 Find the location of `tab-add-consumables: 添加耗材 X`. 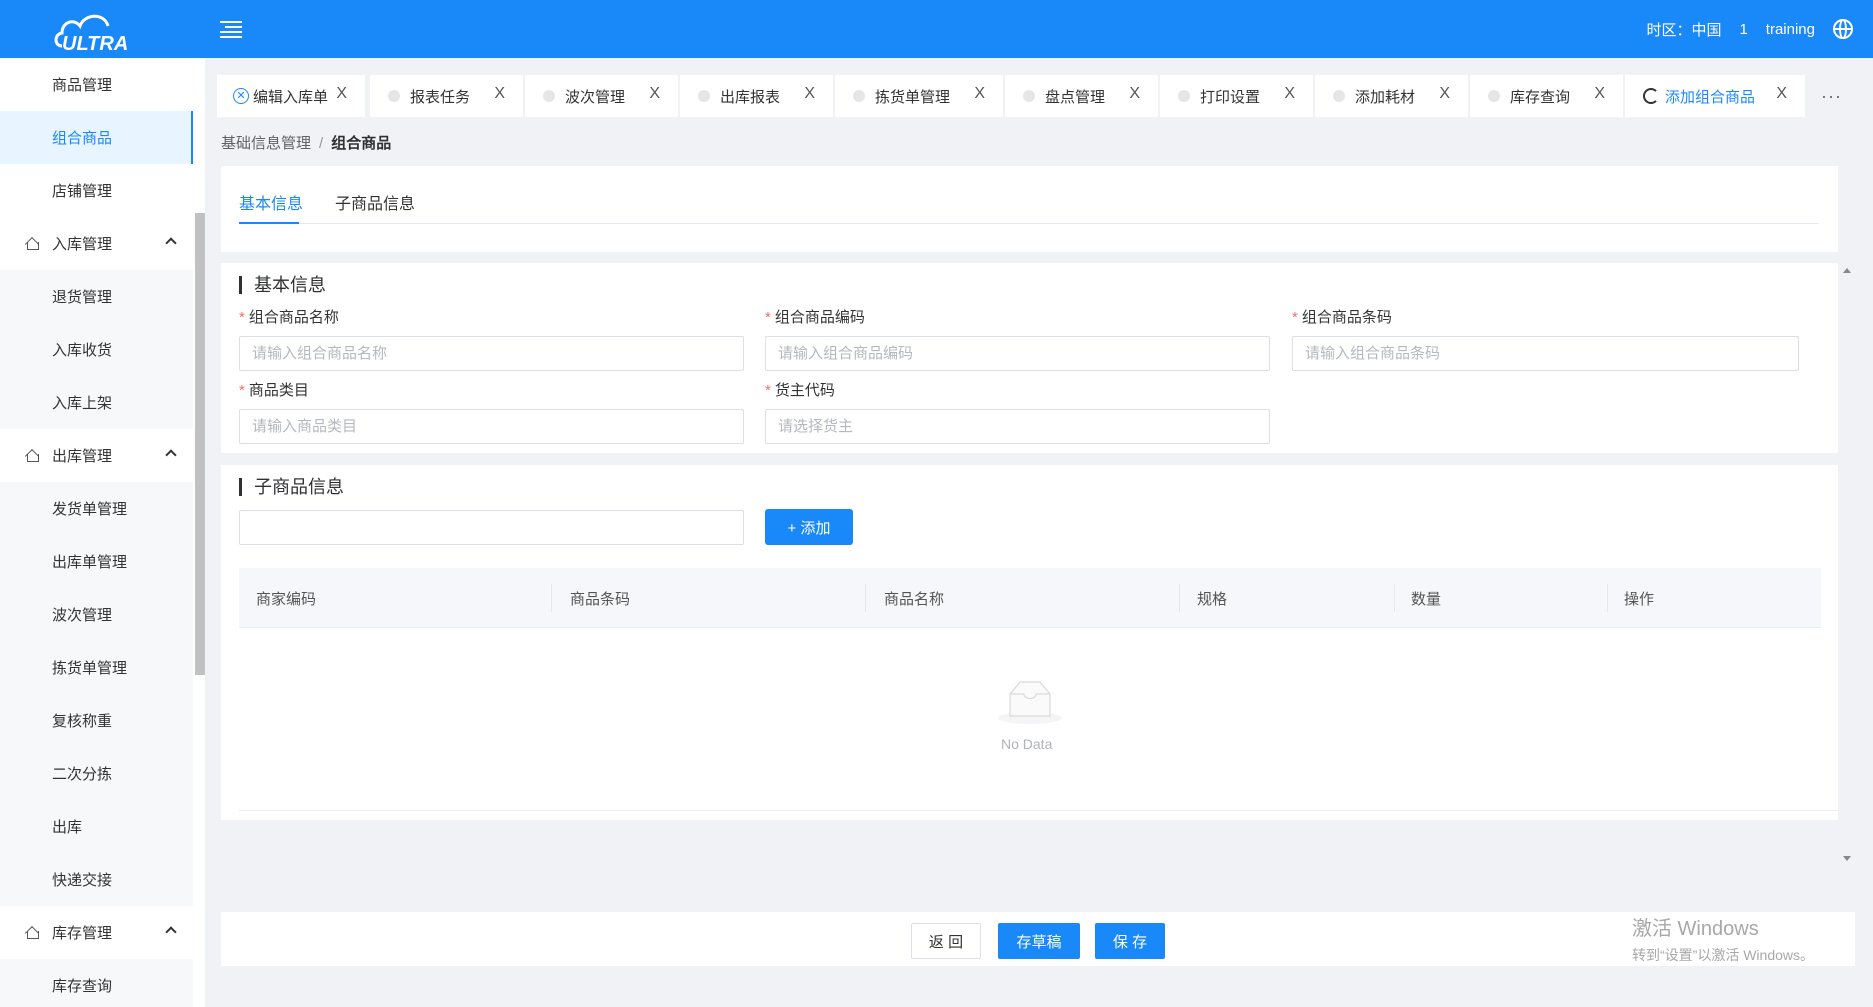

tab-add-consumables: 添加耗材 X is located at coordinates (1391, 96).